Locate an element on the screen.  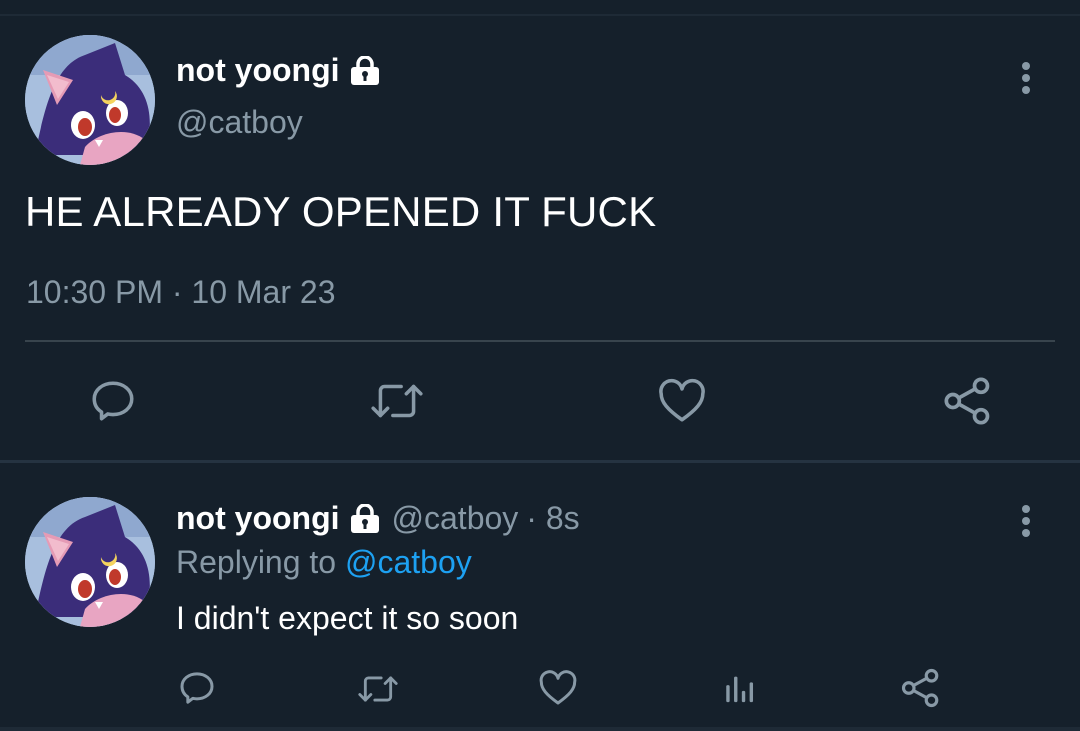
reply-name-row: not yoongi @catboy · 8s is located at coordinates (378, 518).